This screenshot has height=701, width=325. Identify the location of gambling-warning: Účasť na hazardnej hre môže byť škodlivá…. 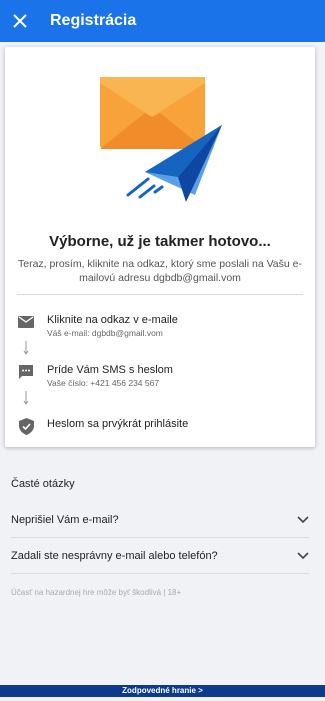
(96, 592).